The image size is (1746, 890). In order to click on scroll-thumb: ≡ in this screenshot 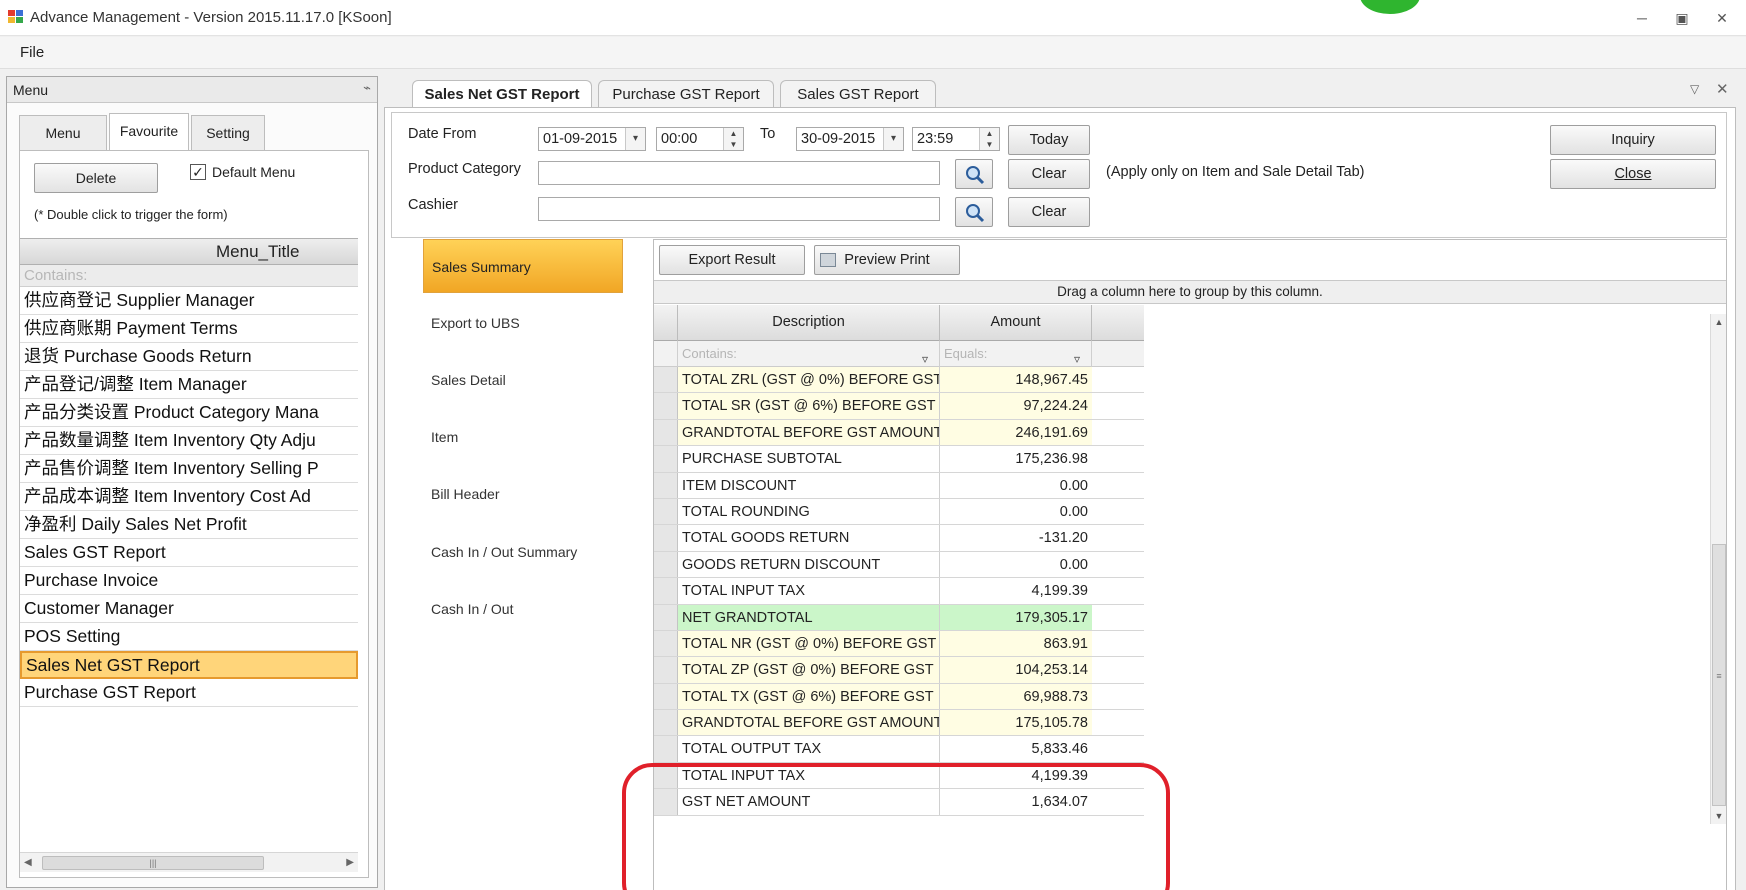, I will do `click(1719, 675)`.